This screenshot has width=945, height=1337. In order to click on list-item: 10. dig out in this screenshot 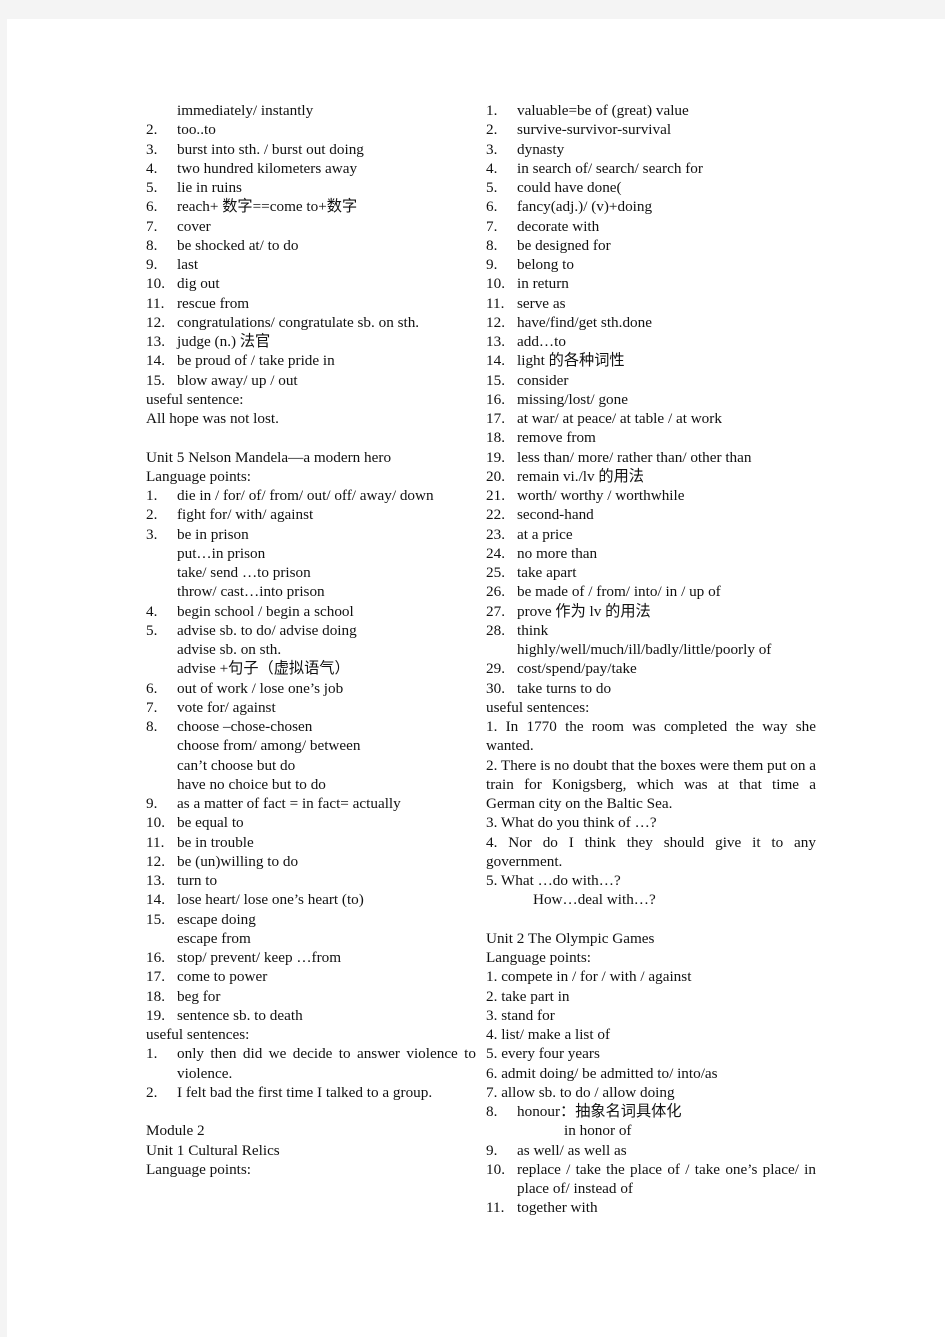, I will do `click(311, 283)`.